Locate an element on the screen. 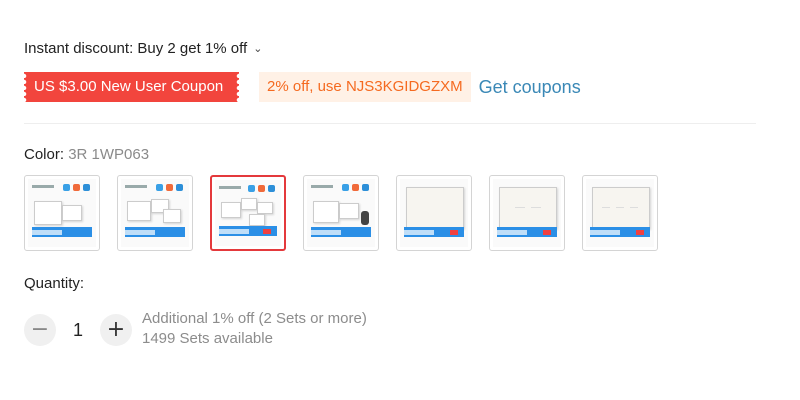  quantity-input: 1 is located at coordinates (78, 330).